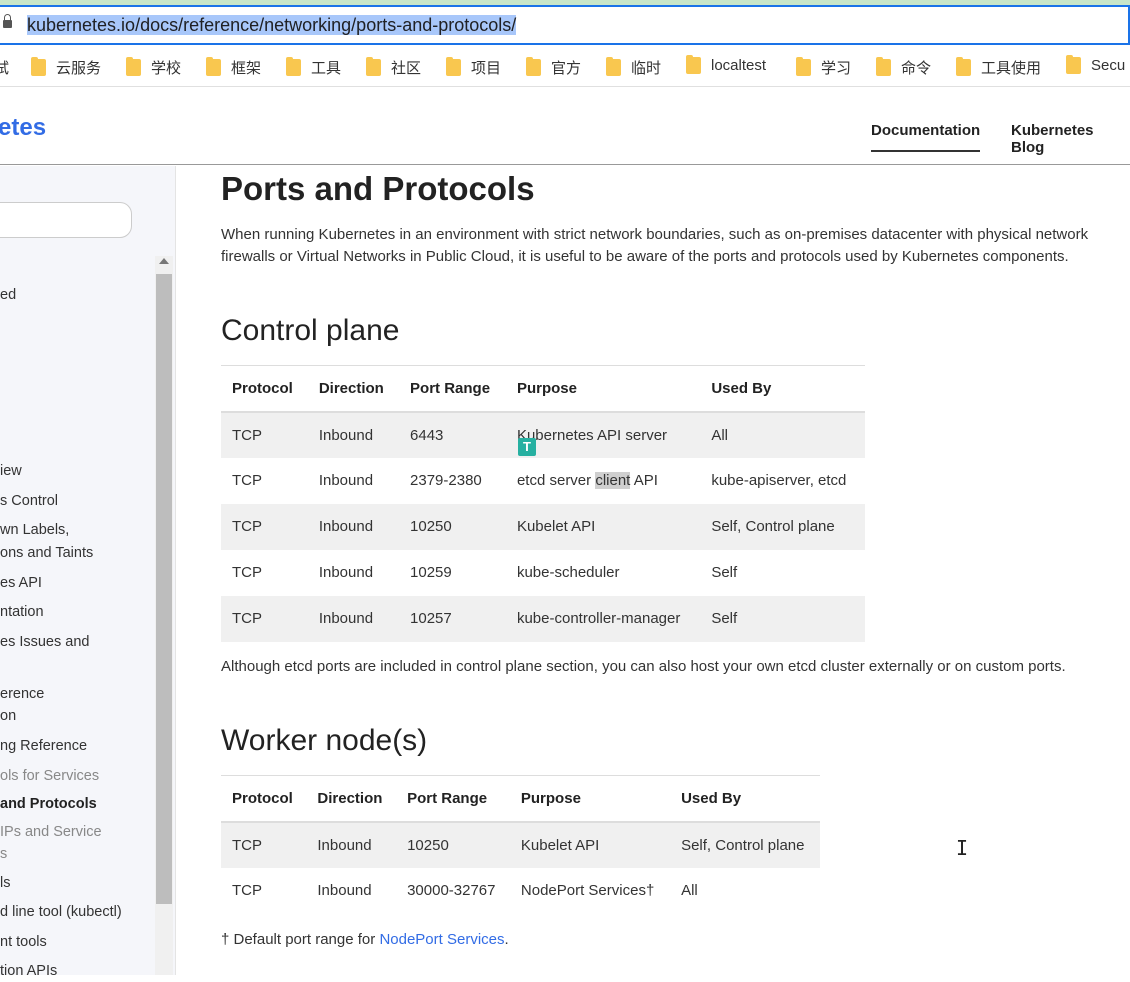  Describe the element at coordinates (998, 67) in the screenshot. I see `bookmark-item: 工具使用` at that location.